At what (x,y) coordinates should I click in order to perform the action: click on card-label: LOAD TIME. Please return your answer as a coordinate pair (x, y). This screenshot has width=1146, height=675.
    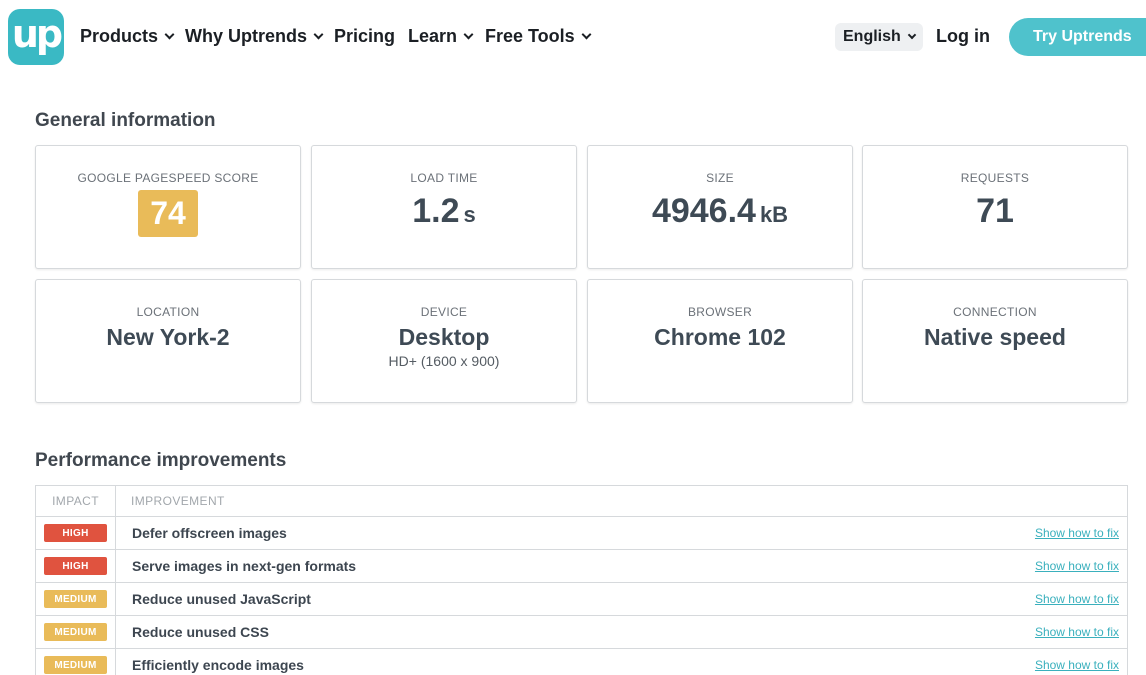
    Looking at the image, I should click on (444, 178).